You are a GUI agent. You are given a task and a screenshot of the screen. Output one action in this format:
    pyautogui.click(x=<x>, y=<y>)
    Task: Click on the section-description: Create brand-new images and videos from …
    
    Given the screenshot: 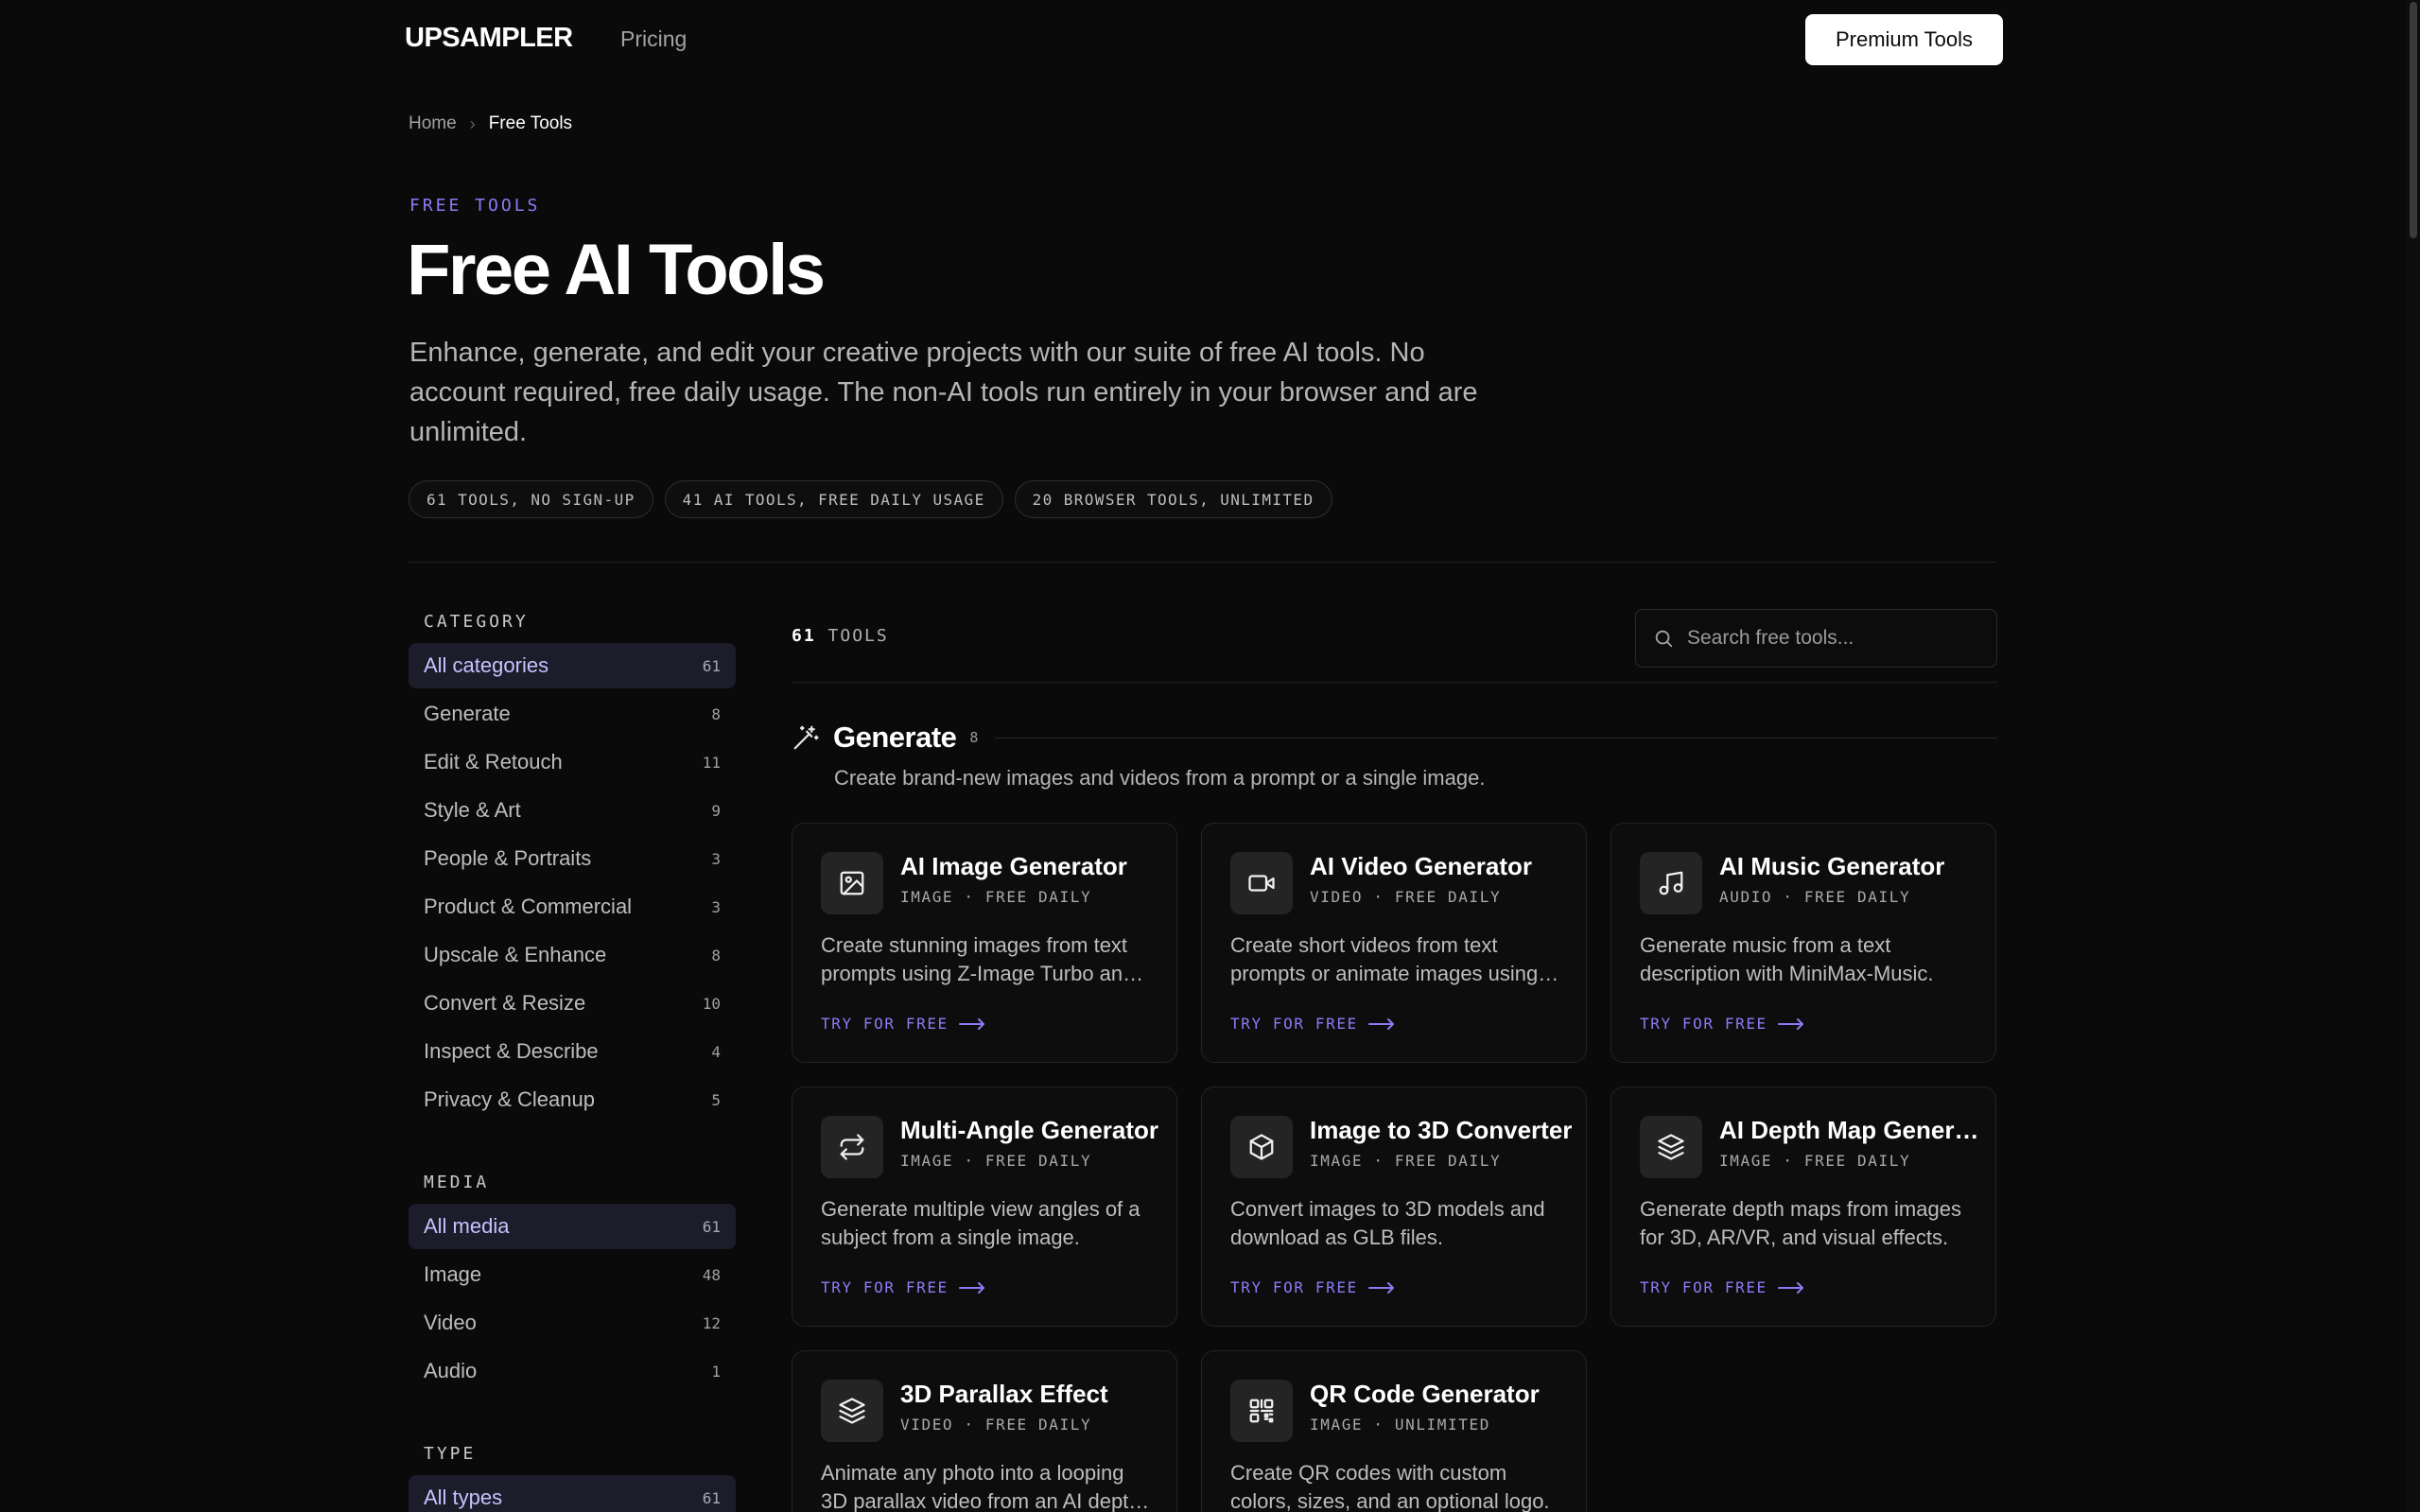 What is the action you would take?
    pyautogui.click(x=1160, y=778)
    